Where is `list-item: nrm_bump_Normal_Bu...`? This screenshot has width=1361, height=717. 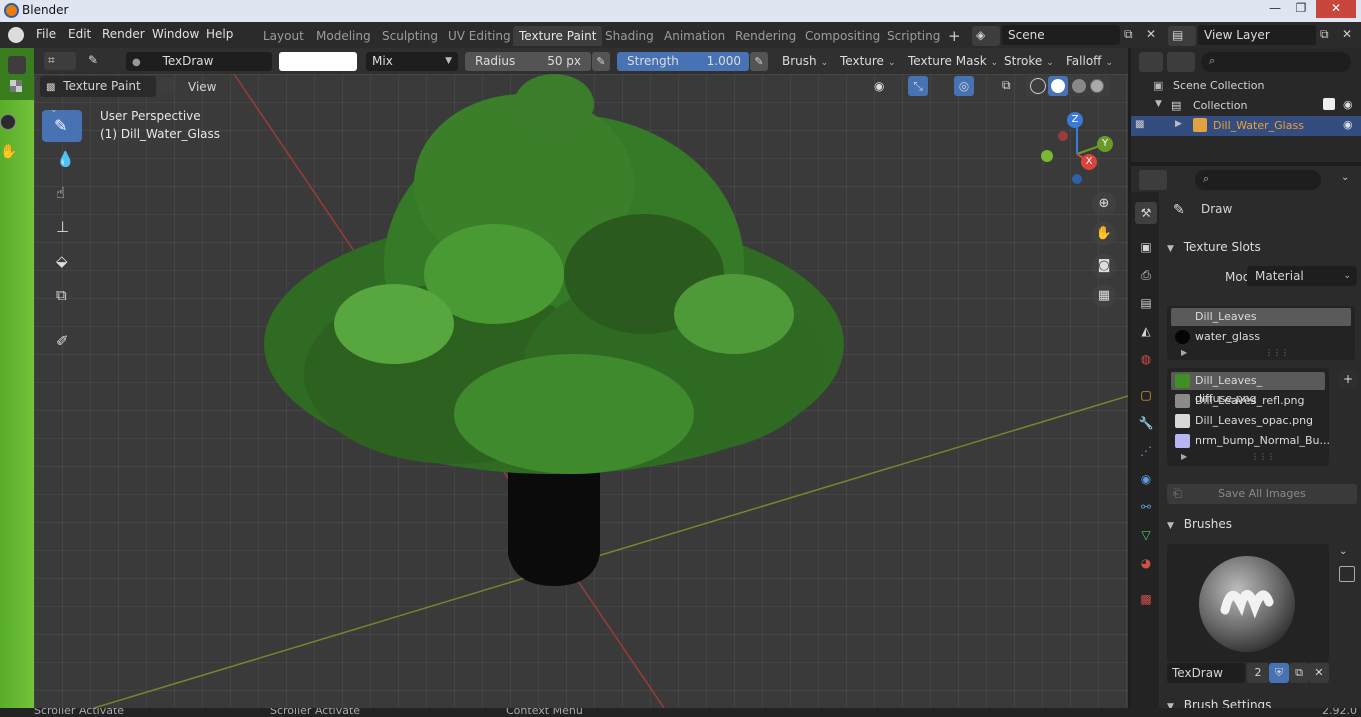
list-item: nrm_bump_Normal_Bu... is located at coordinates (1250, 441).